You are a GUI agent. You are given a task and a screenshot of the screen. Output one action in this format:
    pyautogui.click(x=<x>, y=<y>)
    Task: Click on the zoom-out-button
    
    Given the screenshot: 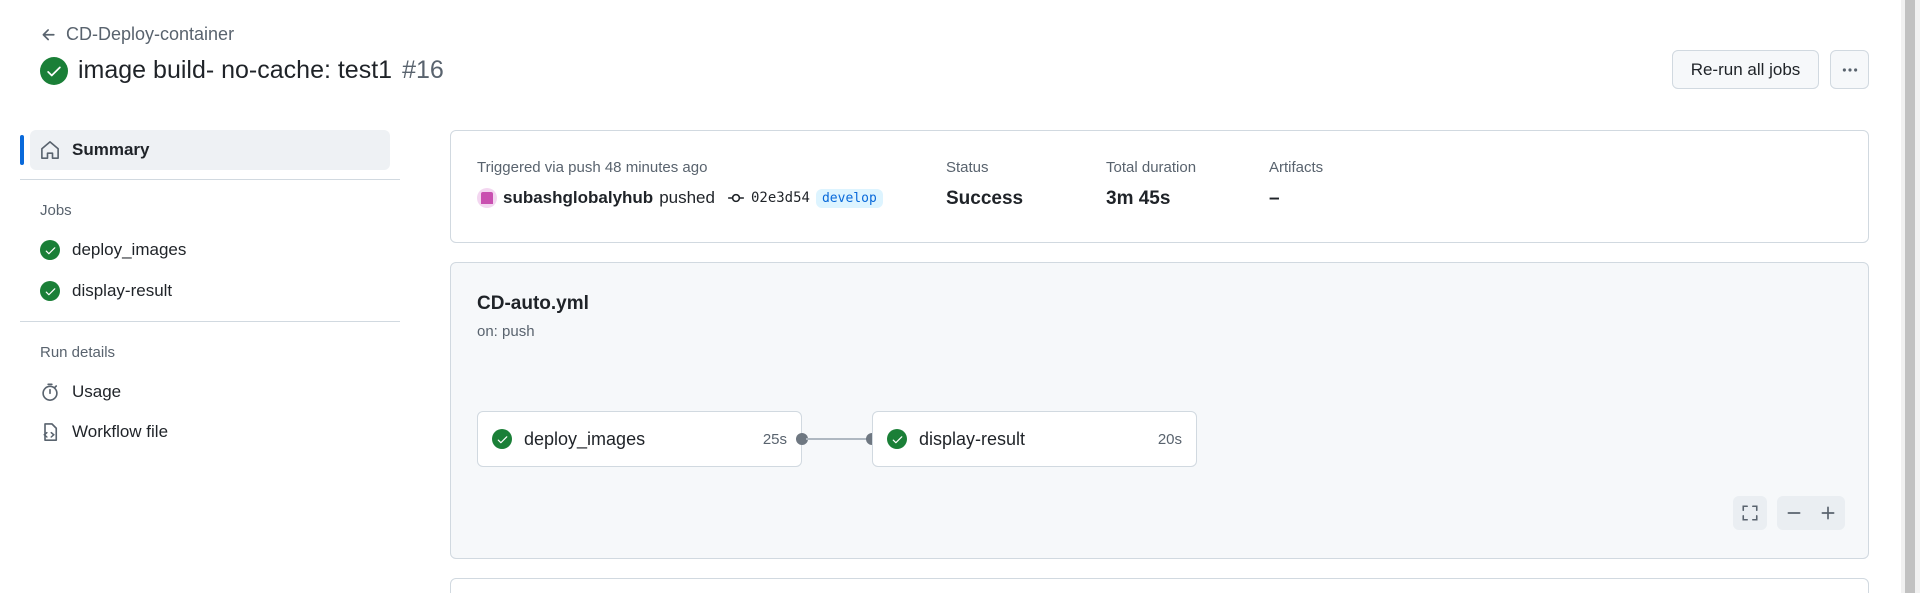 What is the action you would take?
    pyautogui.click(x=1794, y=513)
    